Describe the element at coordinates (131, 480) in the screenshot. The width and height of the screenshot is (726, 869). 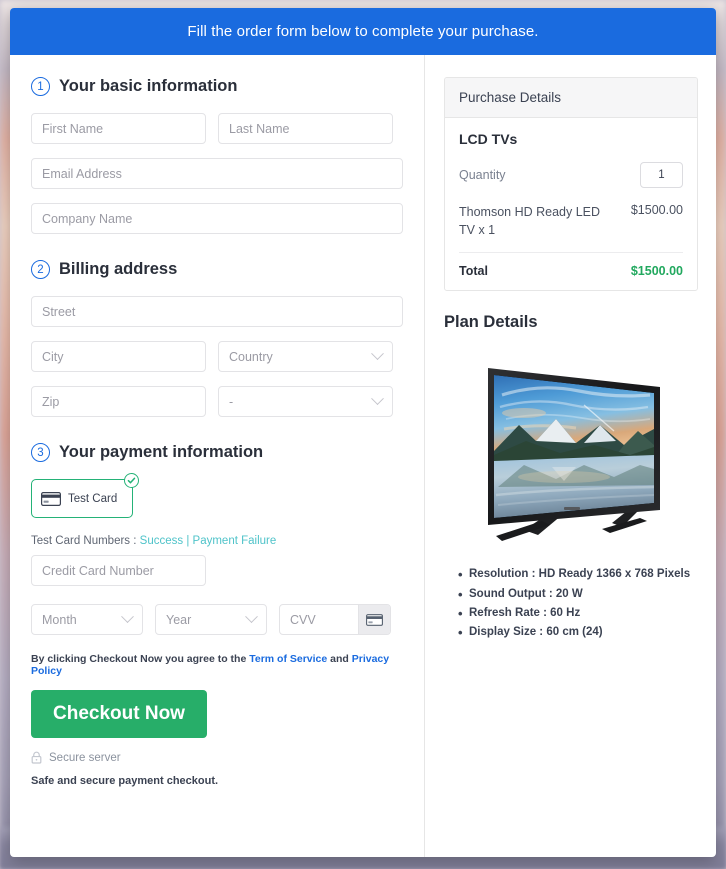
I see `selected-check-icon` at that location.